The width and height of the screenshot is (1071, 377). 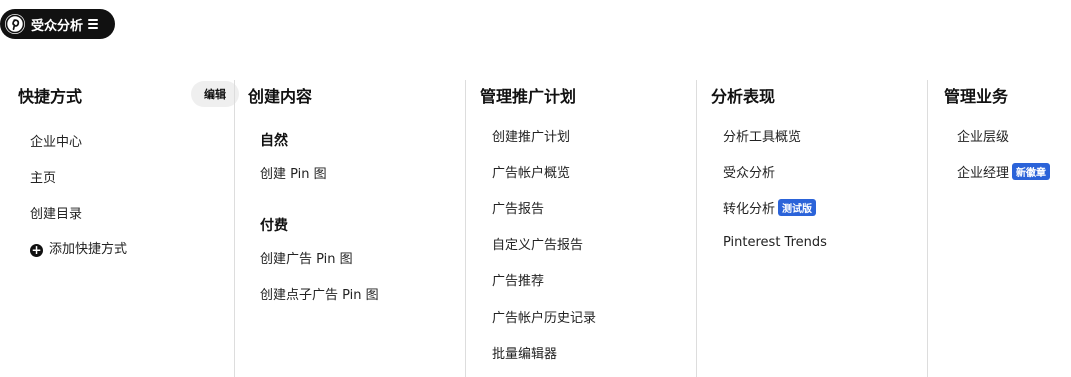 What do you see at coordinates (43, 176) in the screenshot?
I see `shortcut-item-home: 主页` at bounding box center [43, 176].